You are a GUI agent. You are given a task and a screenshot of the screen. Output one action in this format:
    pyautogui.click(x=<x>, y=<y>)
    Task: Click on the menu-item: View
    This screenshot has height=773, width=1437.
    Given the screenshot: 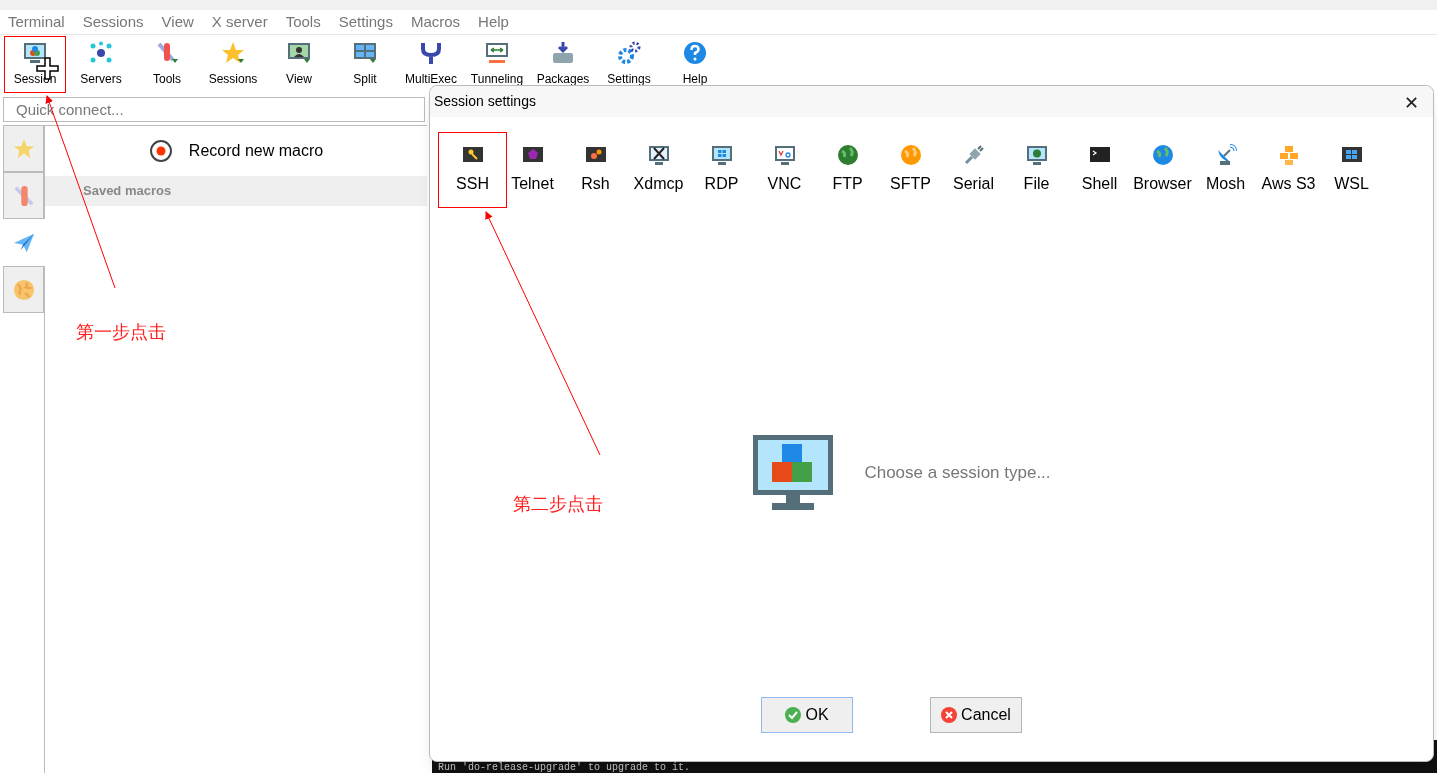 What is the action you would take?
    pyautogui.click(x=177, y=22)
    